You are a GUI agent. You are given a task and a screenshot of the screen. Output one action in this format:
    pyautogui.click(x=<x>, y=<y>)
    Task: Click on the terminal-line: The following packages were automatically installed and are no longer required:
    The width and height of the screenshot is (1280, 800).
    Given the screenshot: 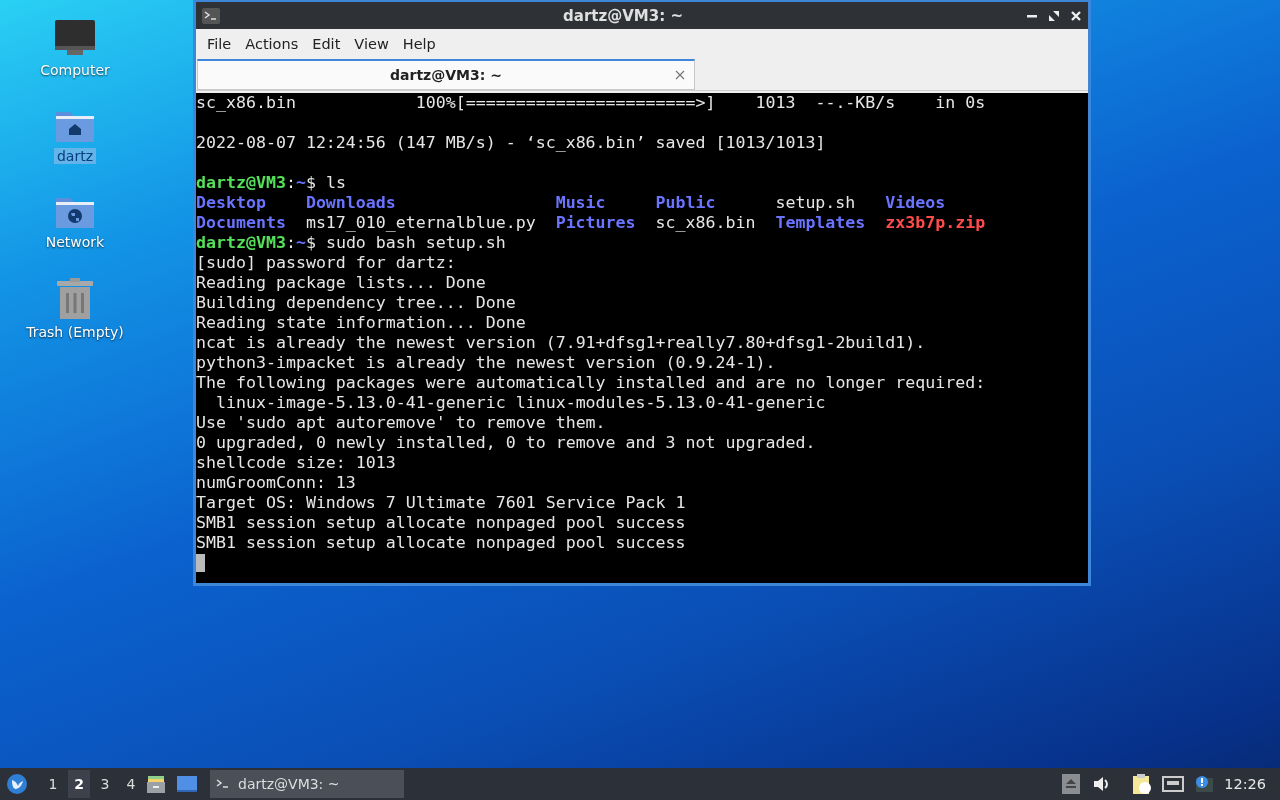 What is the action you would take?
    pyautogui.click(x=591, y=383)
    